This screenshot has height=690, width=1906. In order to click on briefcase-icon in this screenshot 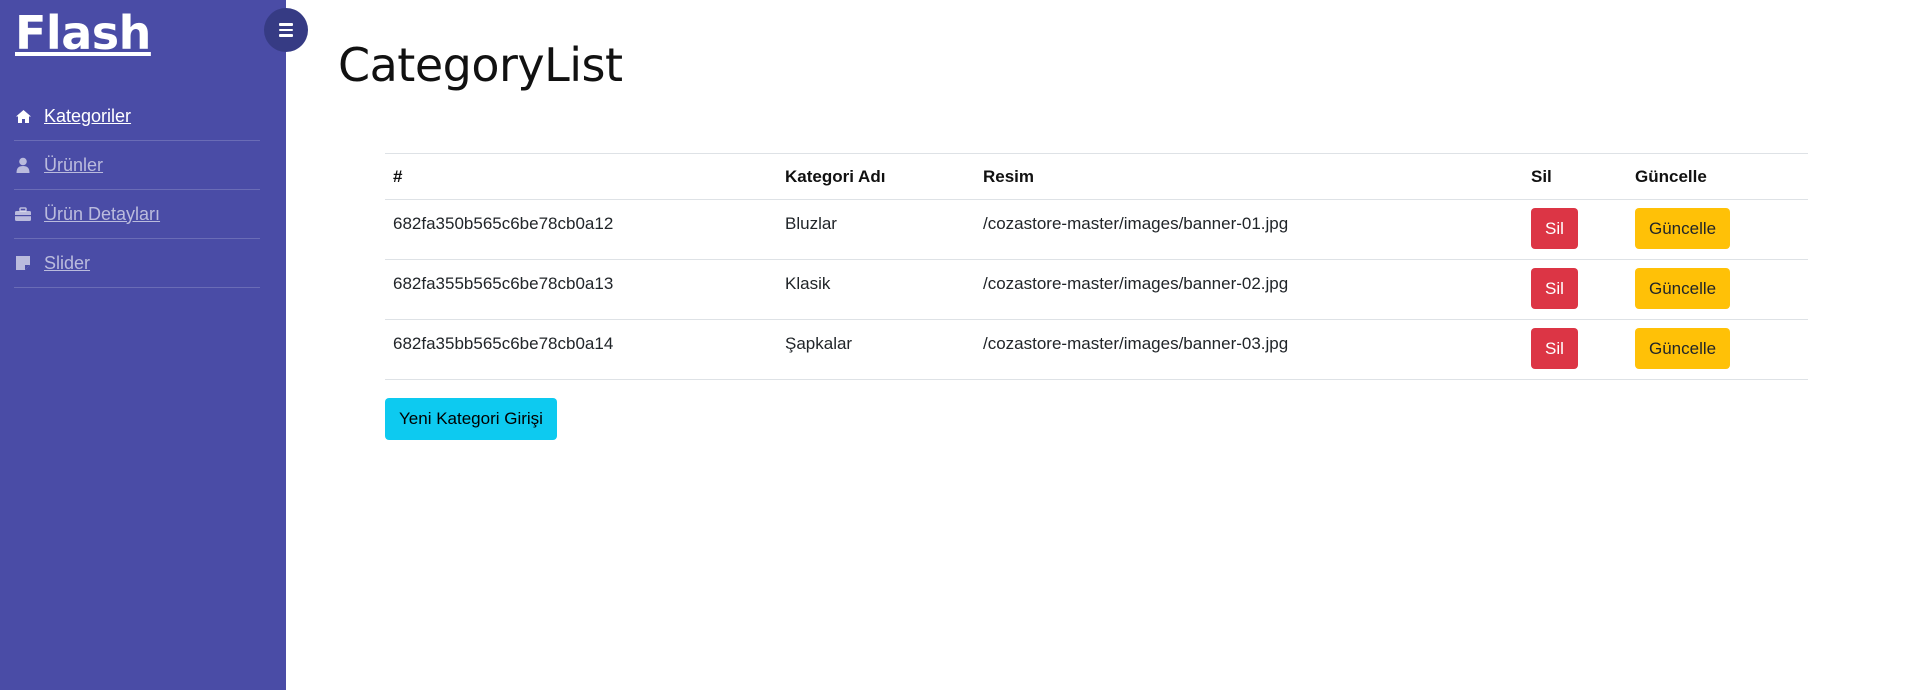, I will do `click(23, 214)`.